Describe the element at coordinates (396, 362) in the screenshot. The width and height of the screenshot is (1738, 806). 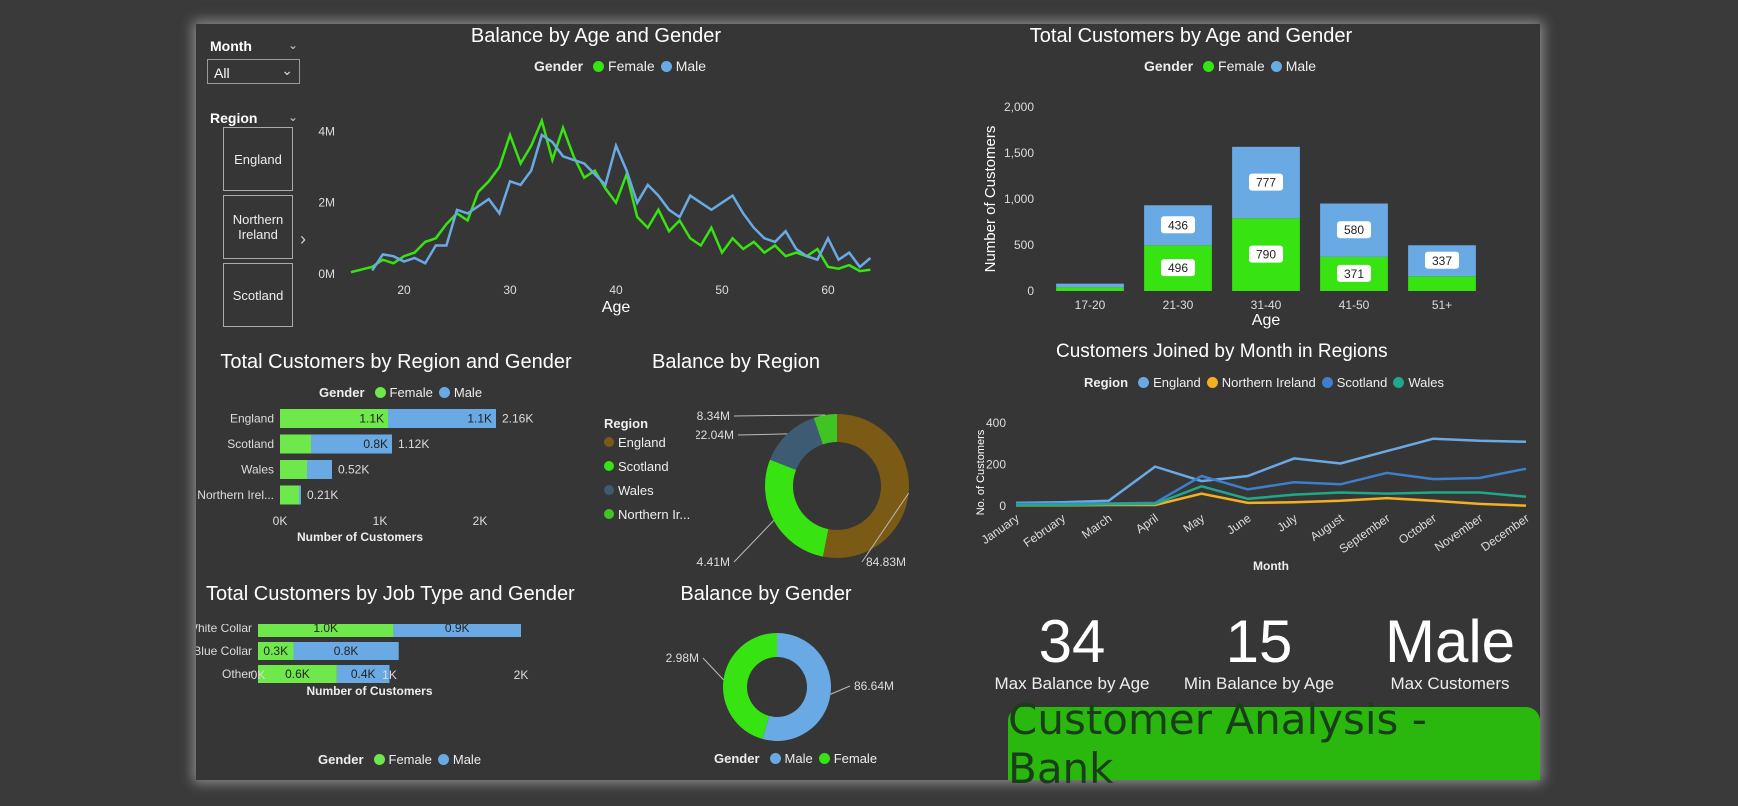
I see `chart-title: Total Customers by Region and Gender` at that location.